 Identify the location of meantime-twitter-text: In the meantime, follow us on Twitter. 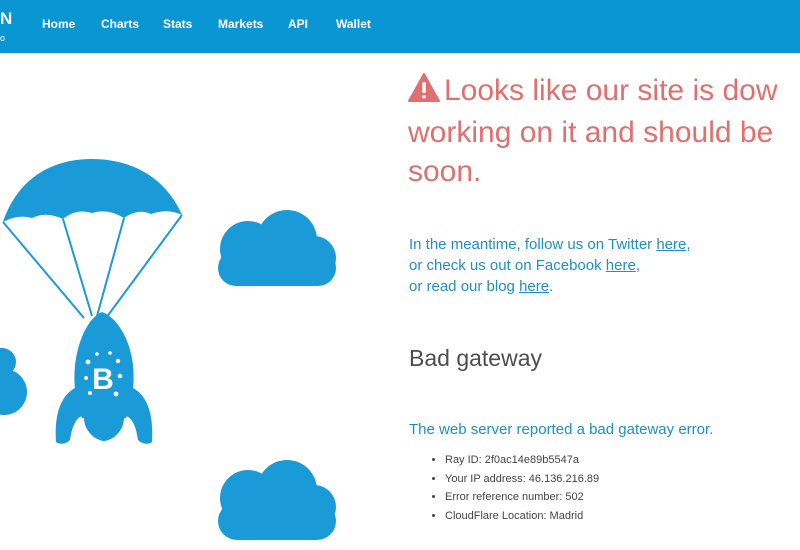
(533, 244).